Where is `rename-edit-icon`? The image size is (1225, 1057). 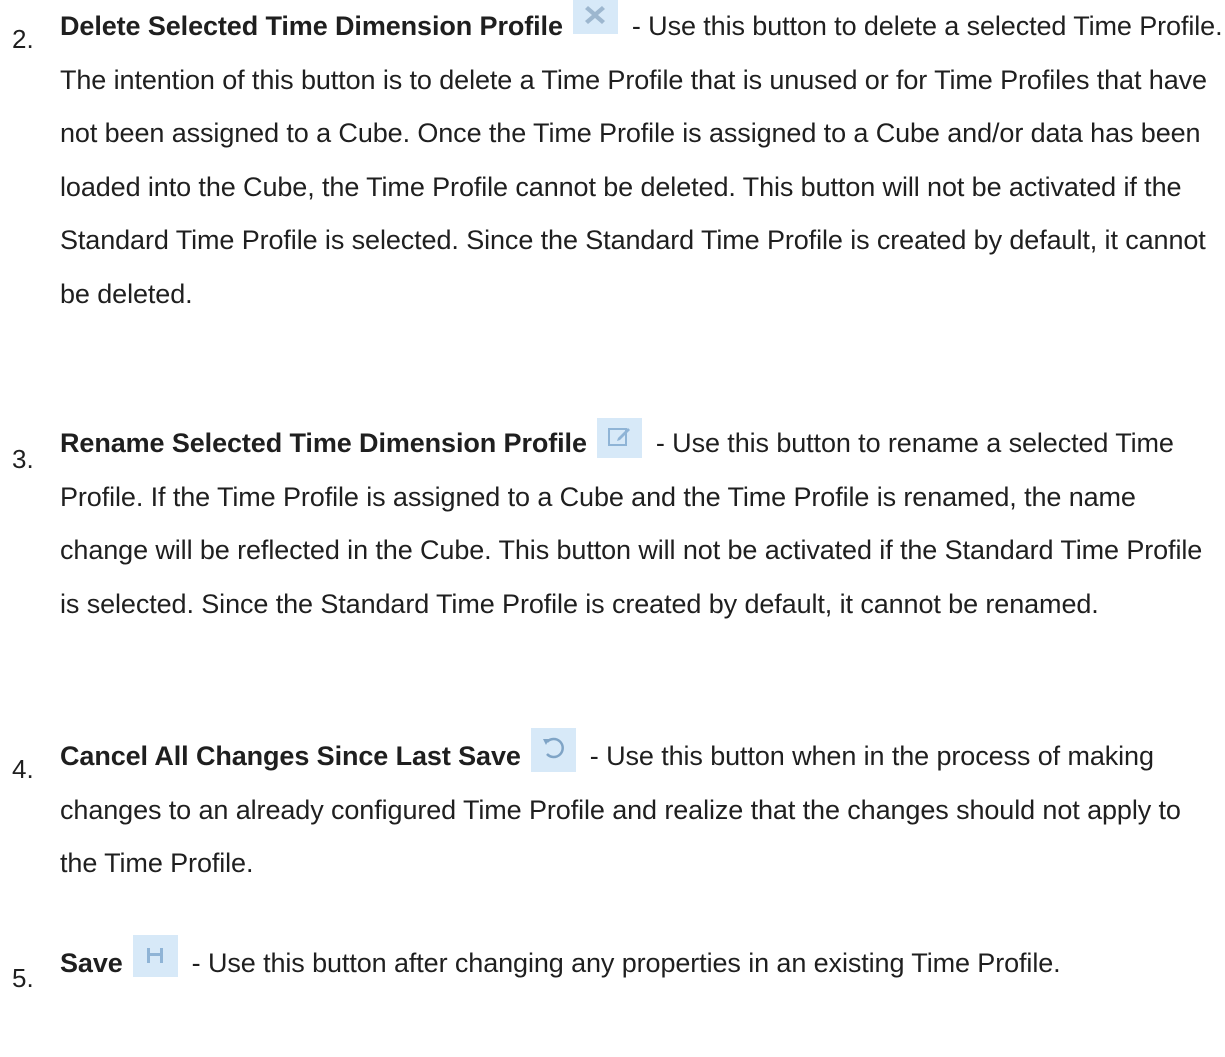 rename-edit-icon is located at coordinates (619, 437).